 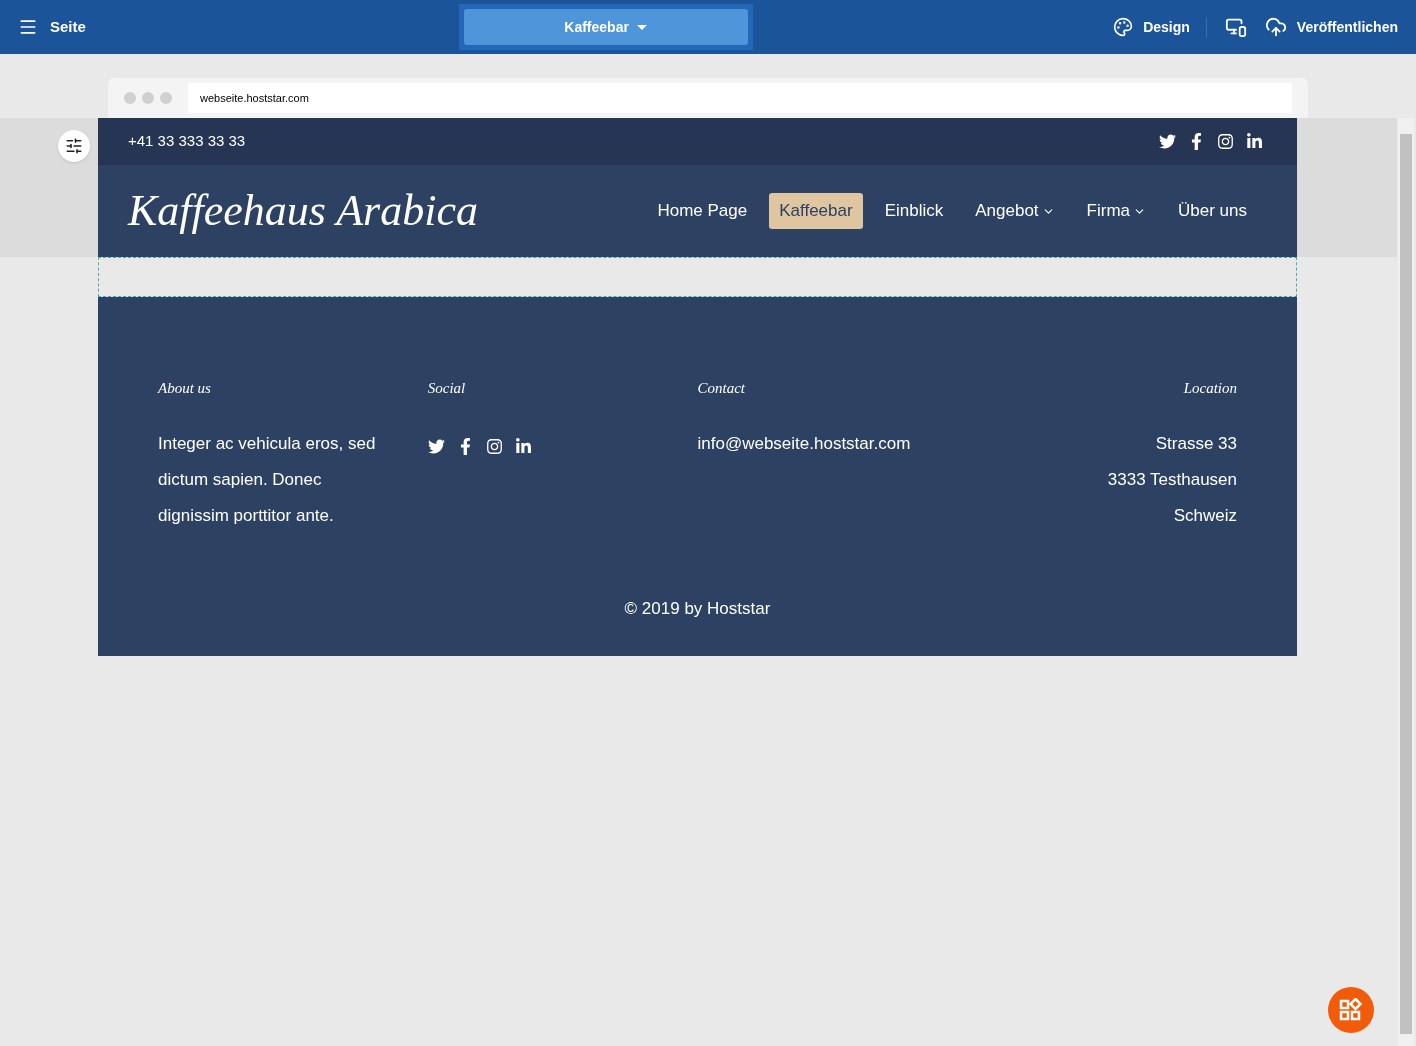 I want to click on footer-heading: Location, so click(x=1209, y=388).